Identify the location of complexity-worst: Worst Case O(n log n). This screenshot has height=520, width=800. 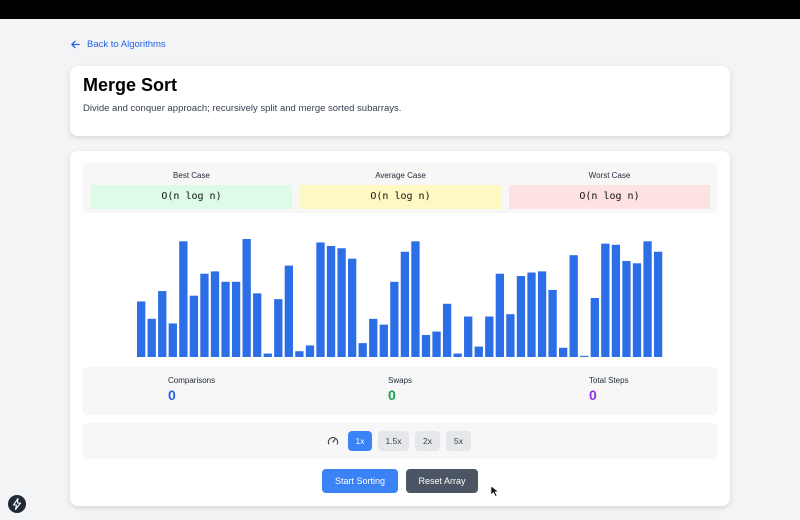
(609, 189).